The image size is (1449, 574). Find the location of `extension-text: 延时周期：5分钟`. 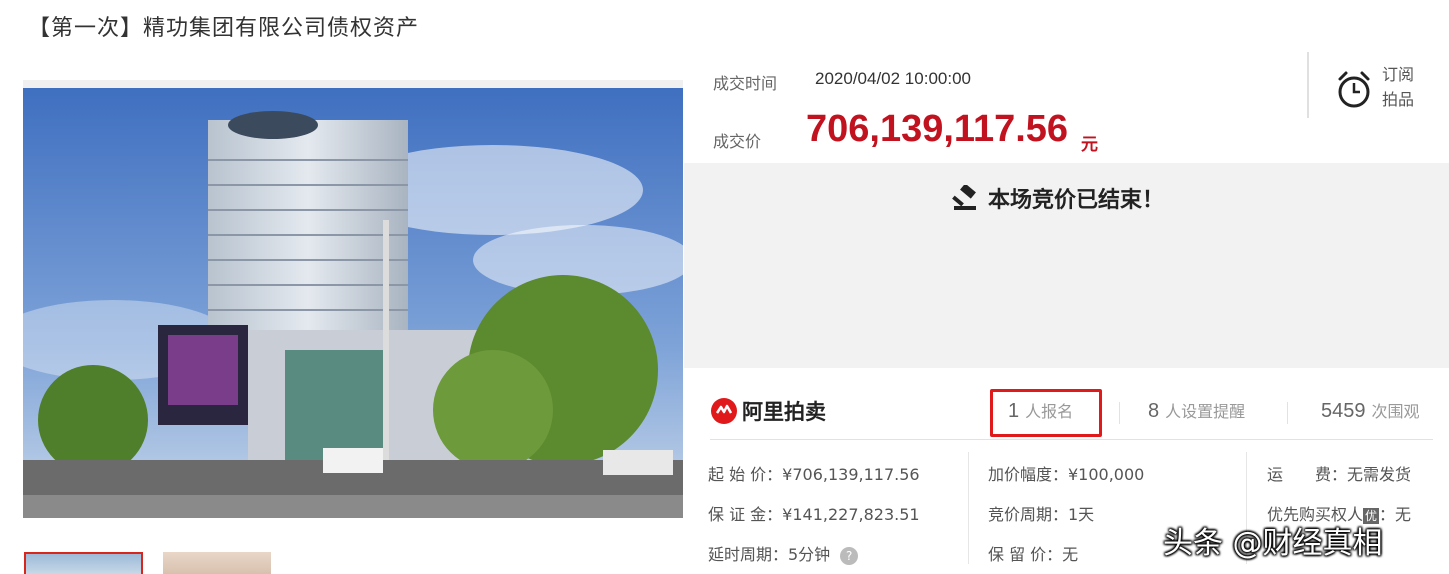

extension-text: 延时周期：5分钟 is located at coordinates (769, 554).